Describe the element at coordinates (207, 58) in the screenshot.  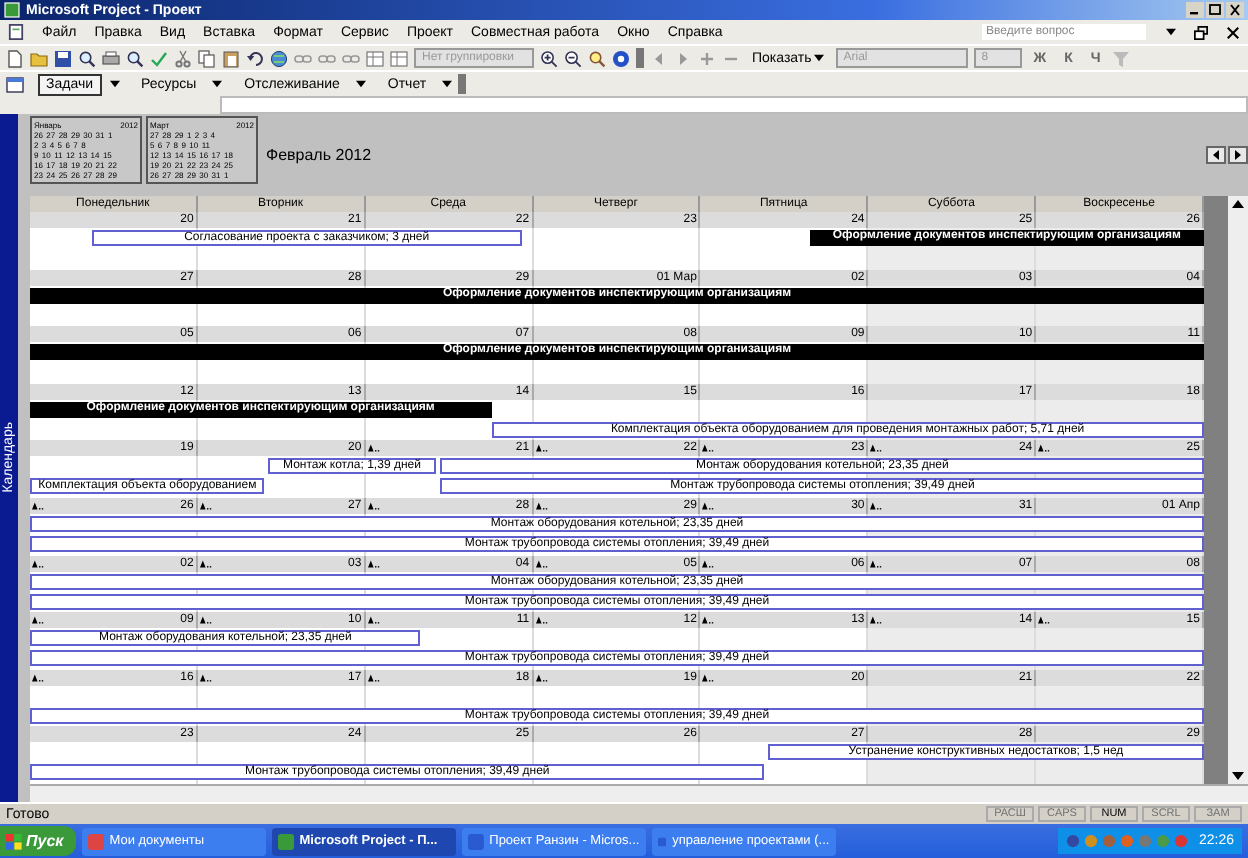
I see `pages-icon` at that location.